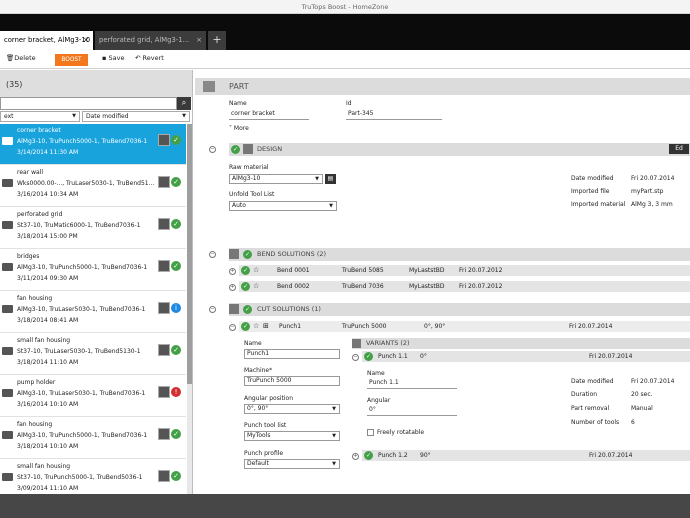 The image size is (690, 518). I want to click on more-label: More, so click(241, 128).